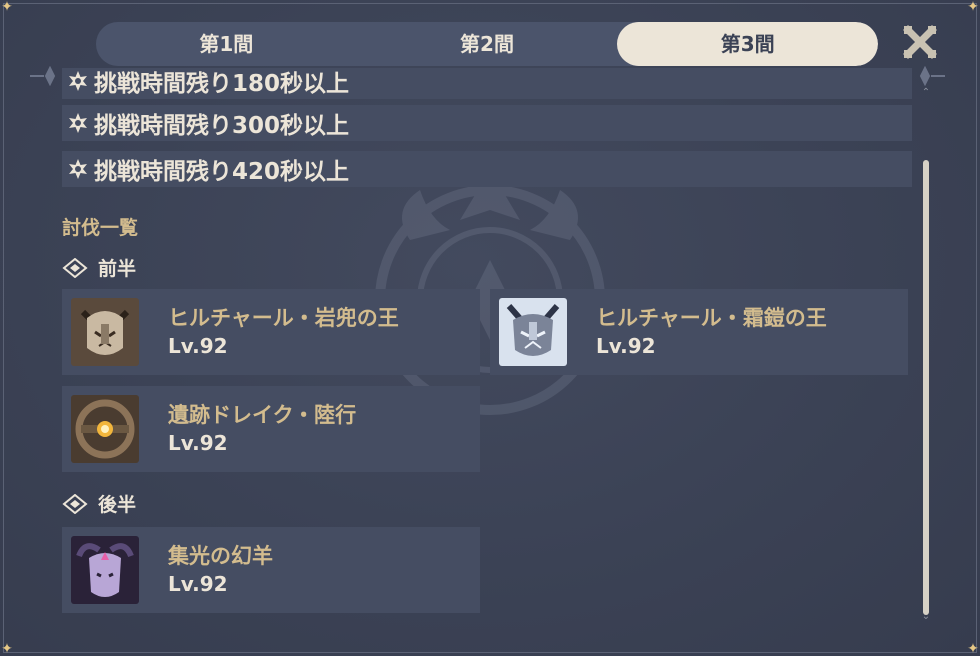  What do you see at coordinates (926, 617) in the screenshot?
I see `scroll-down-icon: ⌄` at bounding box center [926, 617].